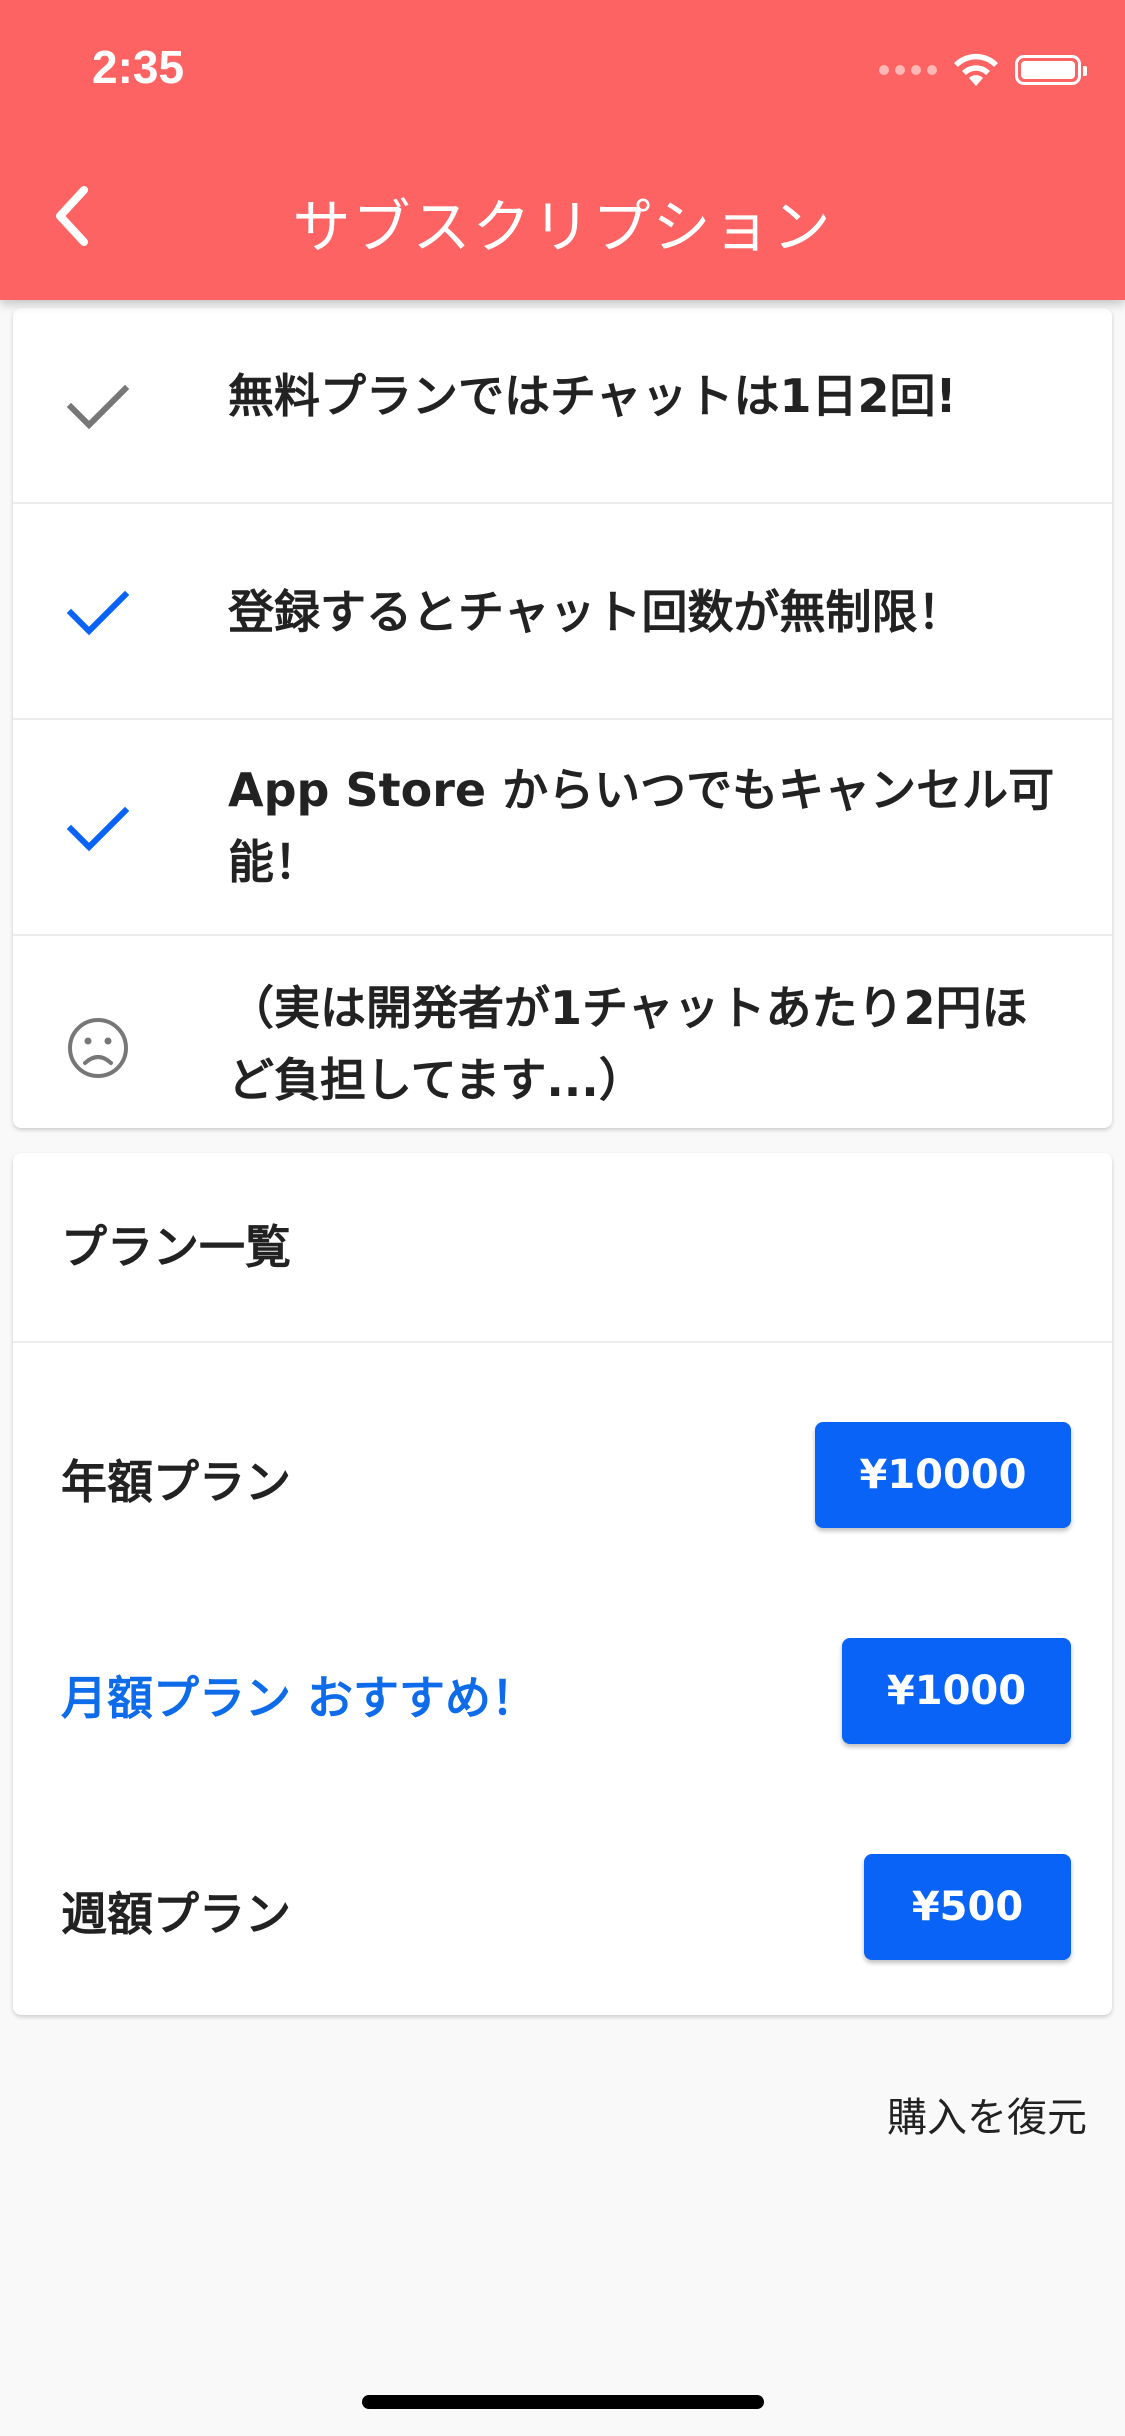  Describe the element at coordinates (563, 2402) in the screenshot. I see `home-indicator` at that location.